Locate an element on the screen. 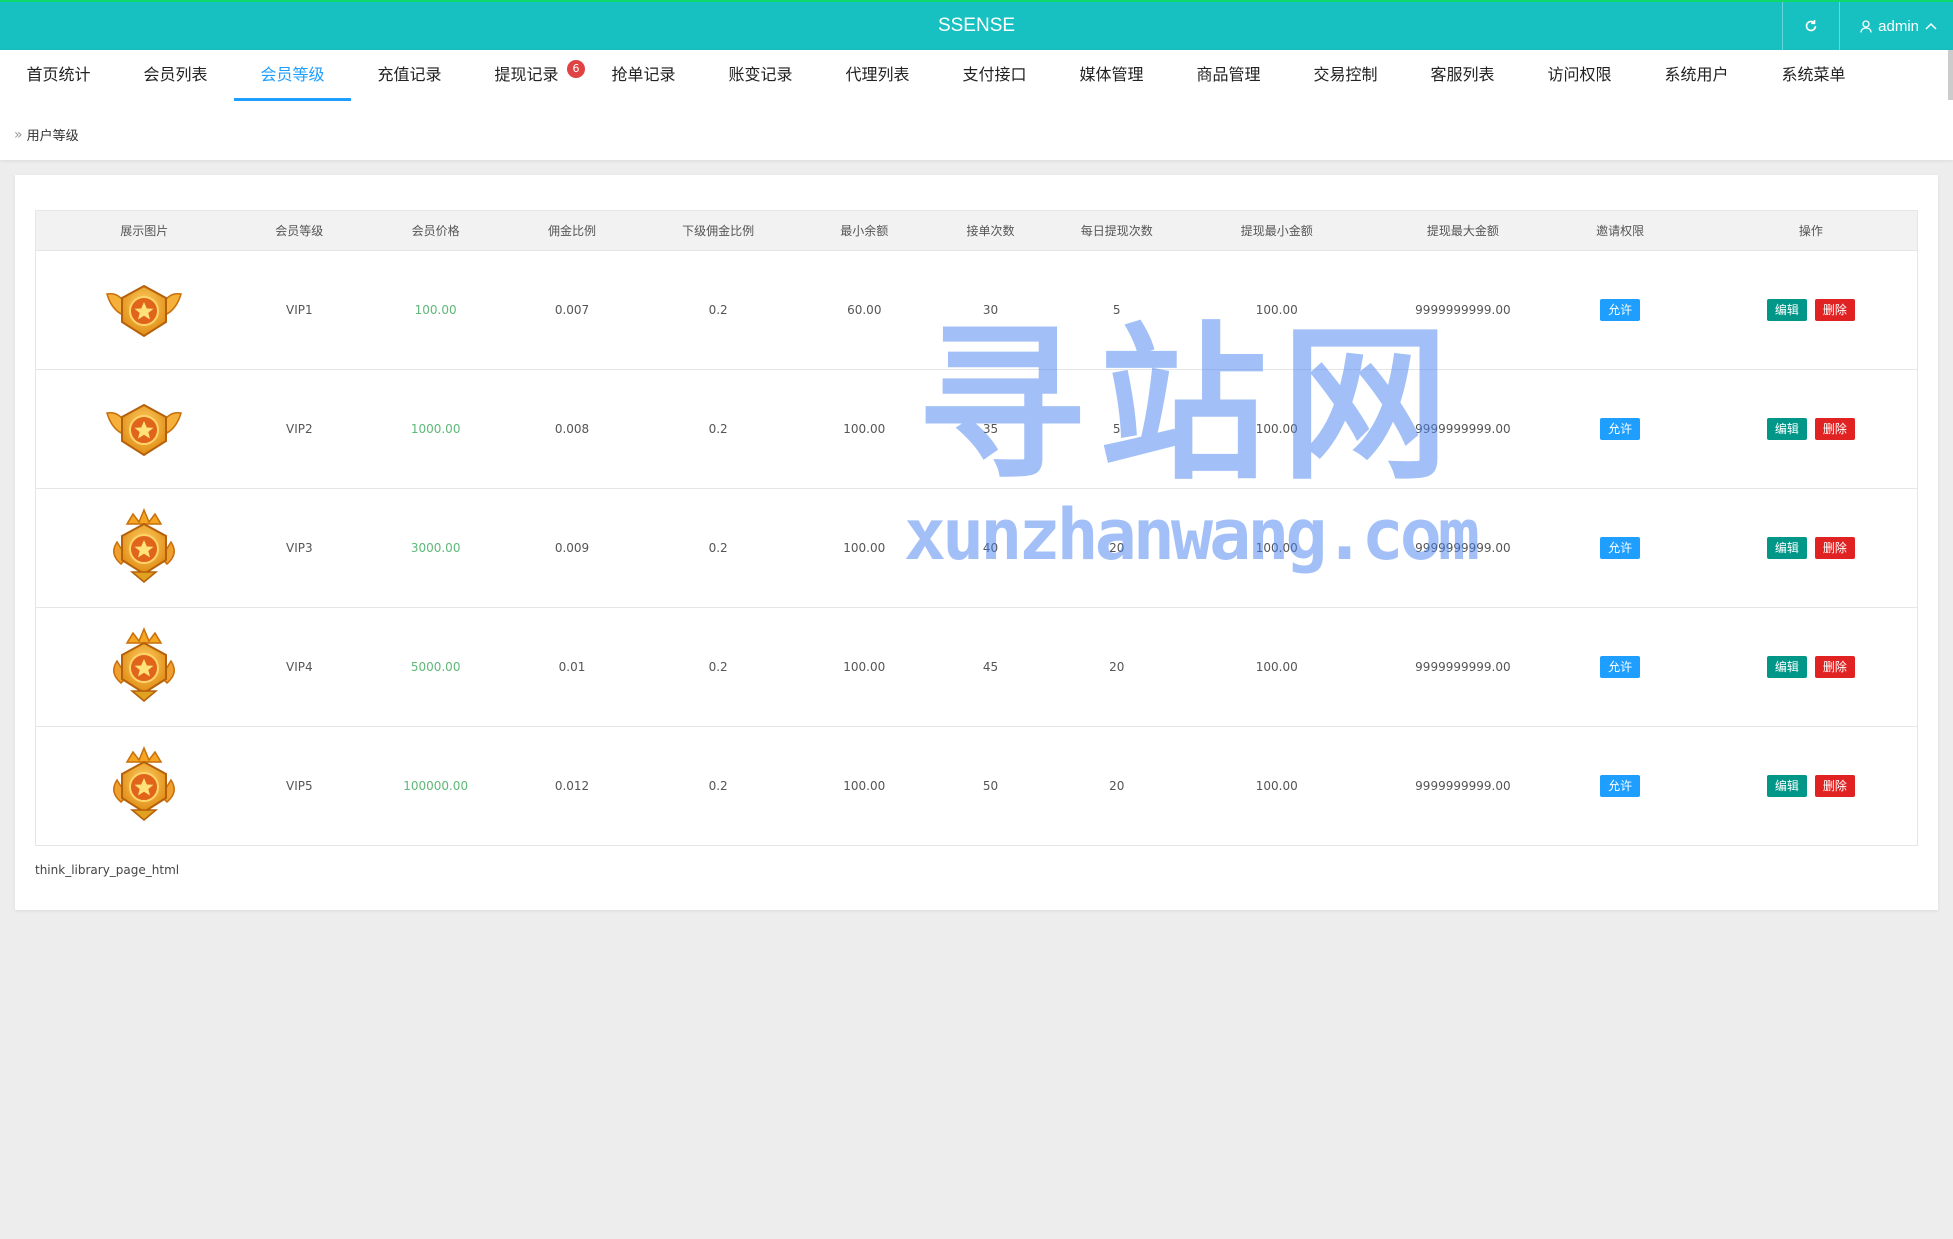  menu-item-label: 访问权限 is located at coordinates (1579, 74).